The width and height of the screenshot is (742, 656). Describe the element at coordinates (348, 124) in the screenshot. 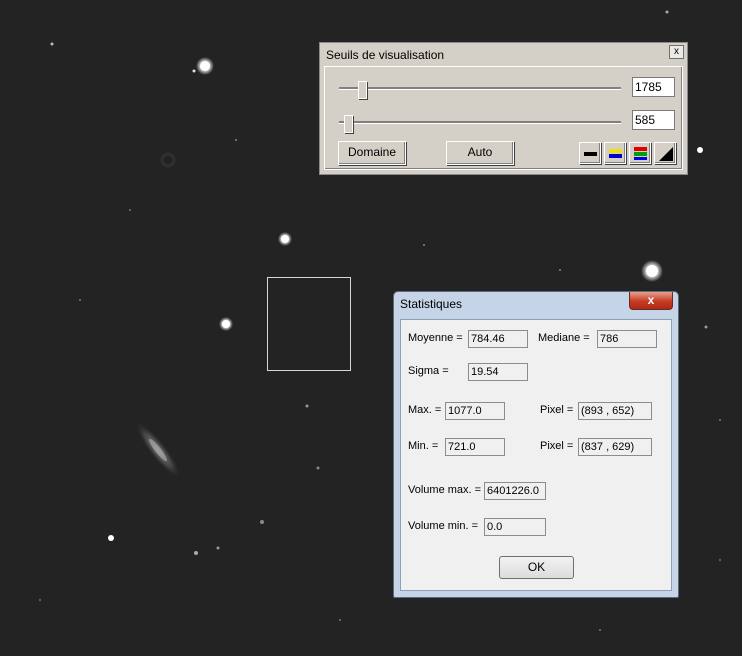

I see `low-threshold-thumb` at that location.